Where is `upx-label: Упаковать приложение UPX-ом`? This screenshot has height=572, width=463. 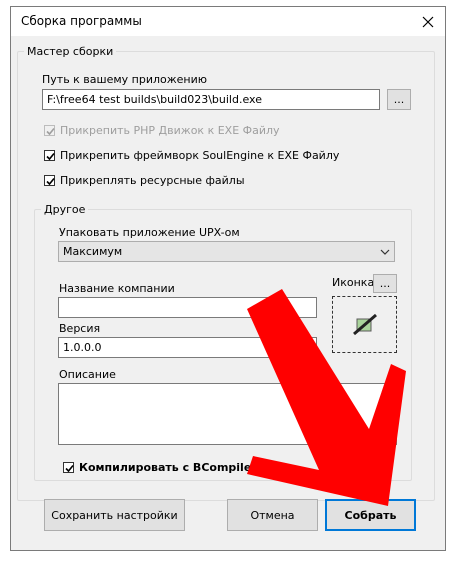
upx-label: Упаковать приложение UPX-ом is located at coordinates (149, 232).